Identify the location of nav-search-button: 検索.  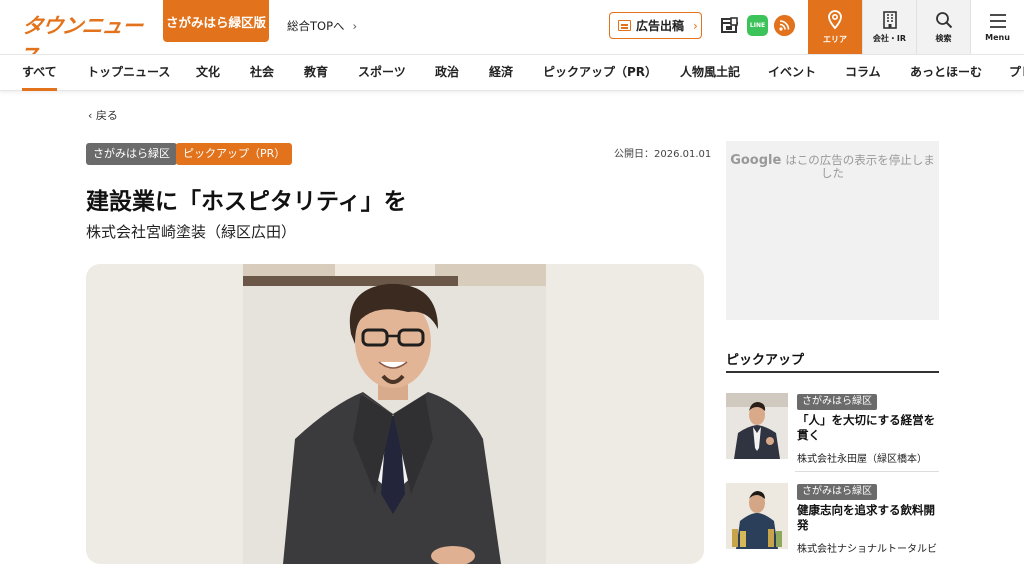
(943, 27).